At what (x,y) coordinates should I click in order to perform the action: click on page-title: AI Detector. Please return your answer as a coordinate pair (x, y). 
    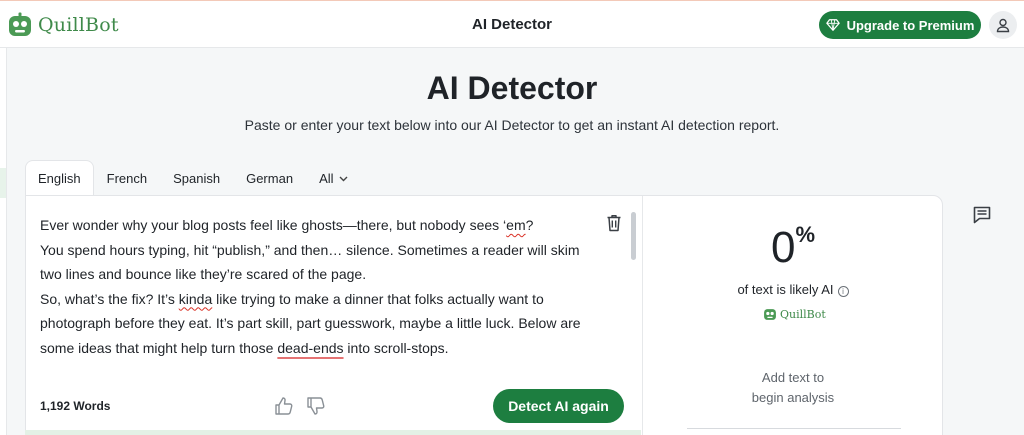
    Looking at the image, I should click on (512, 88).